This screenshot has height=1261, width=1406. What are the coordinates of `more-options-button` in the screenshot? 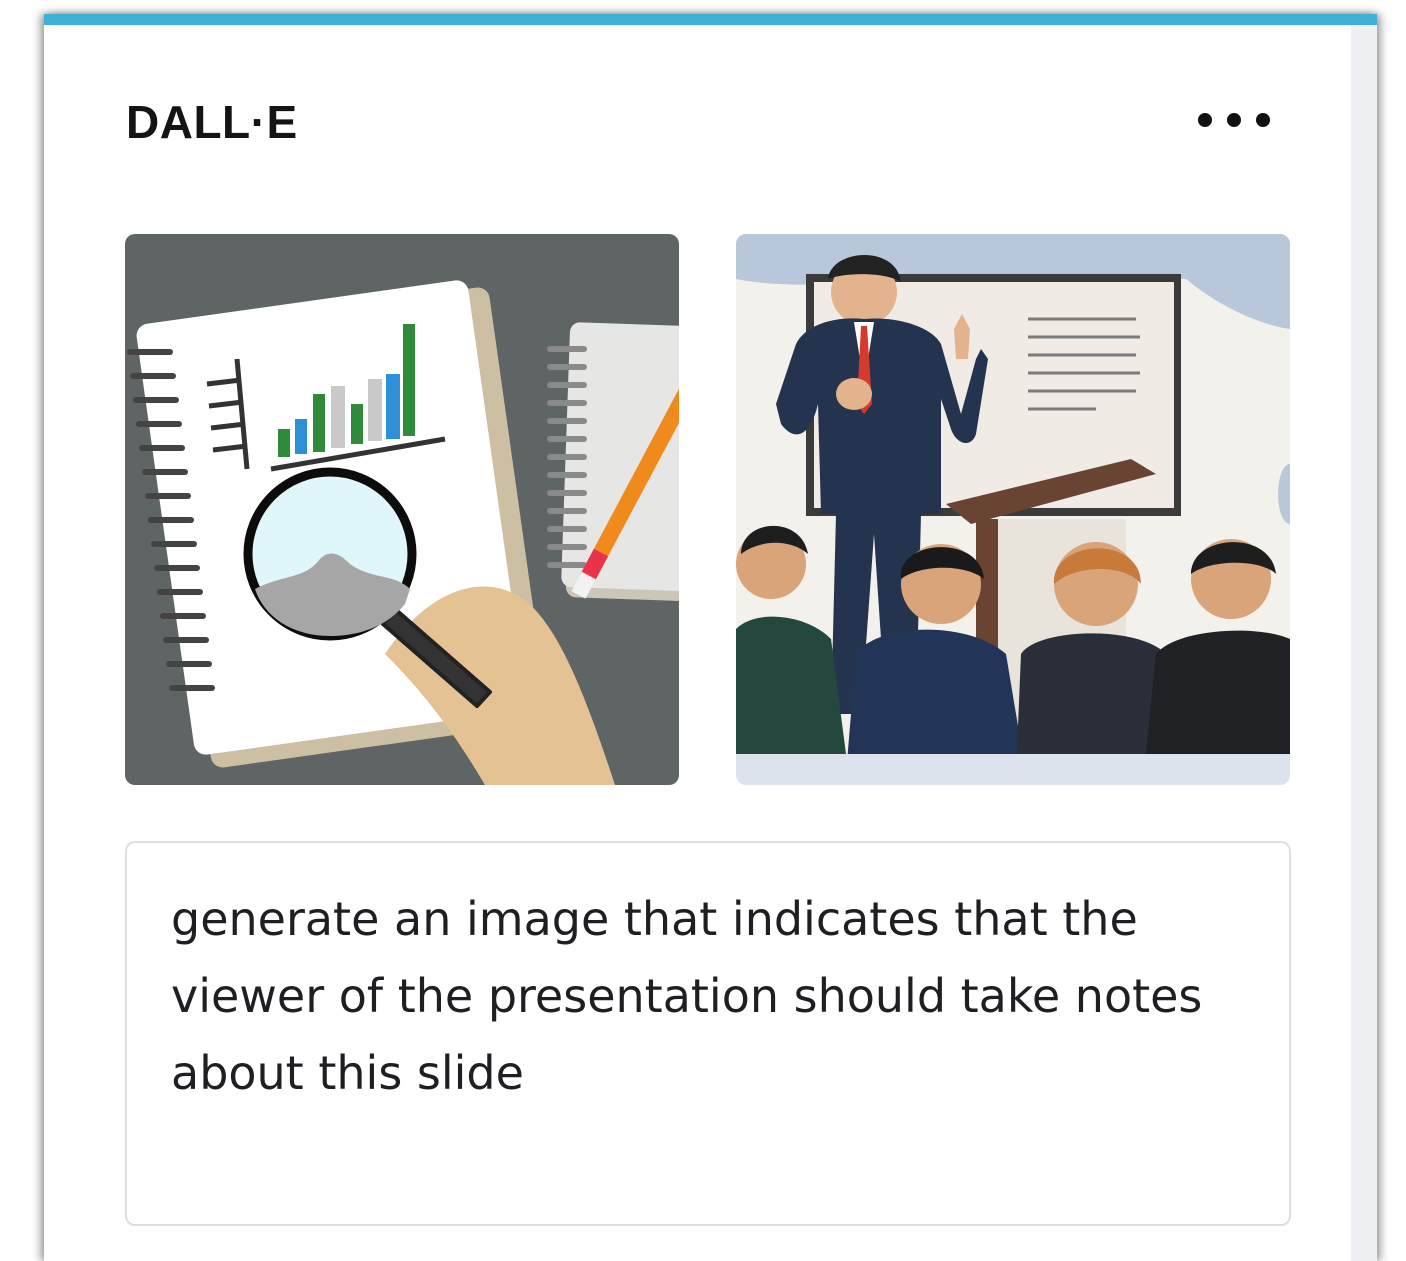 It's located at (1234, 120).